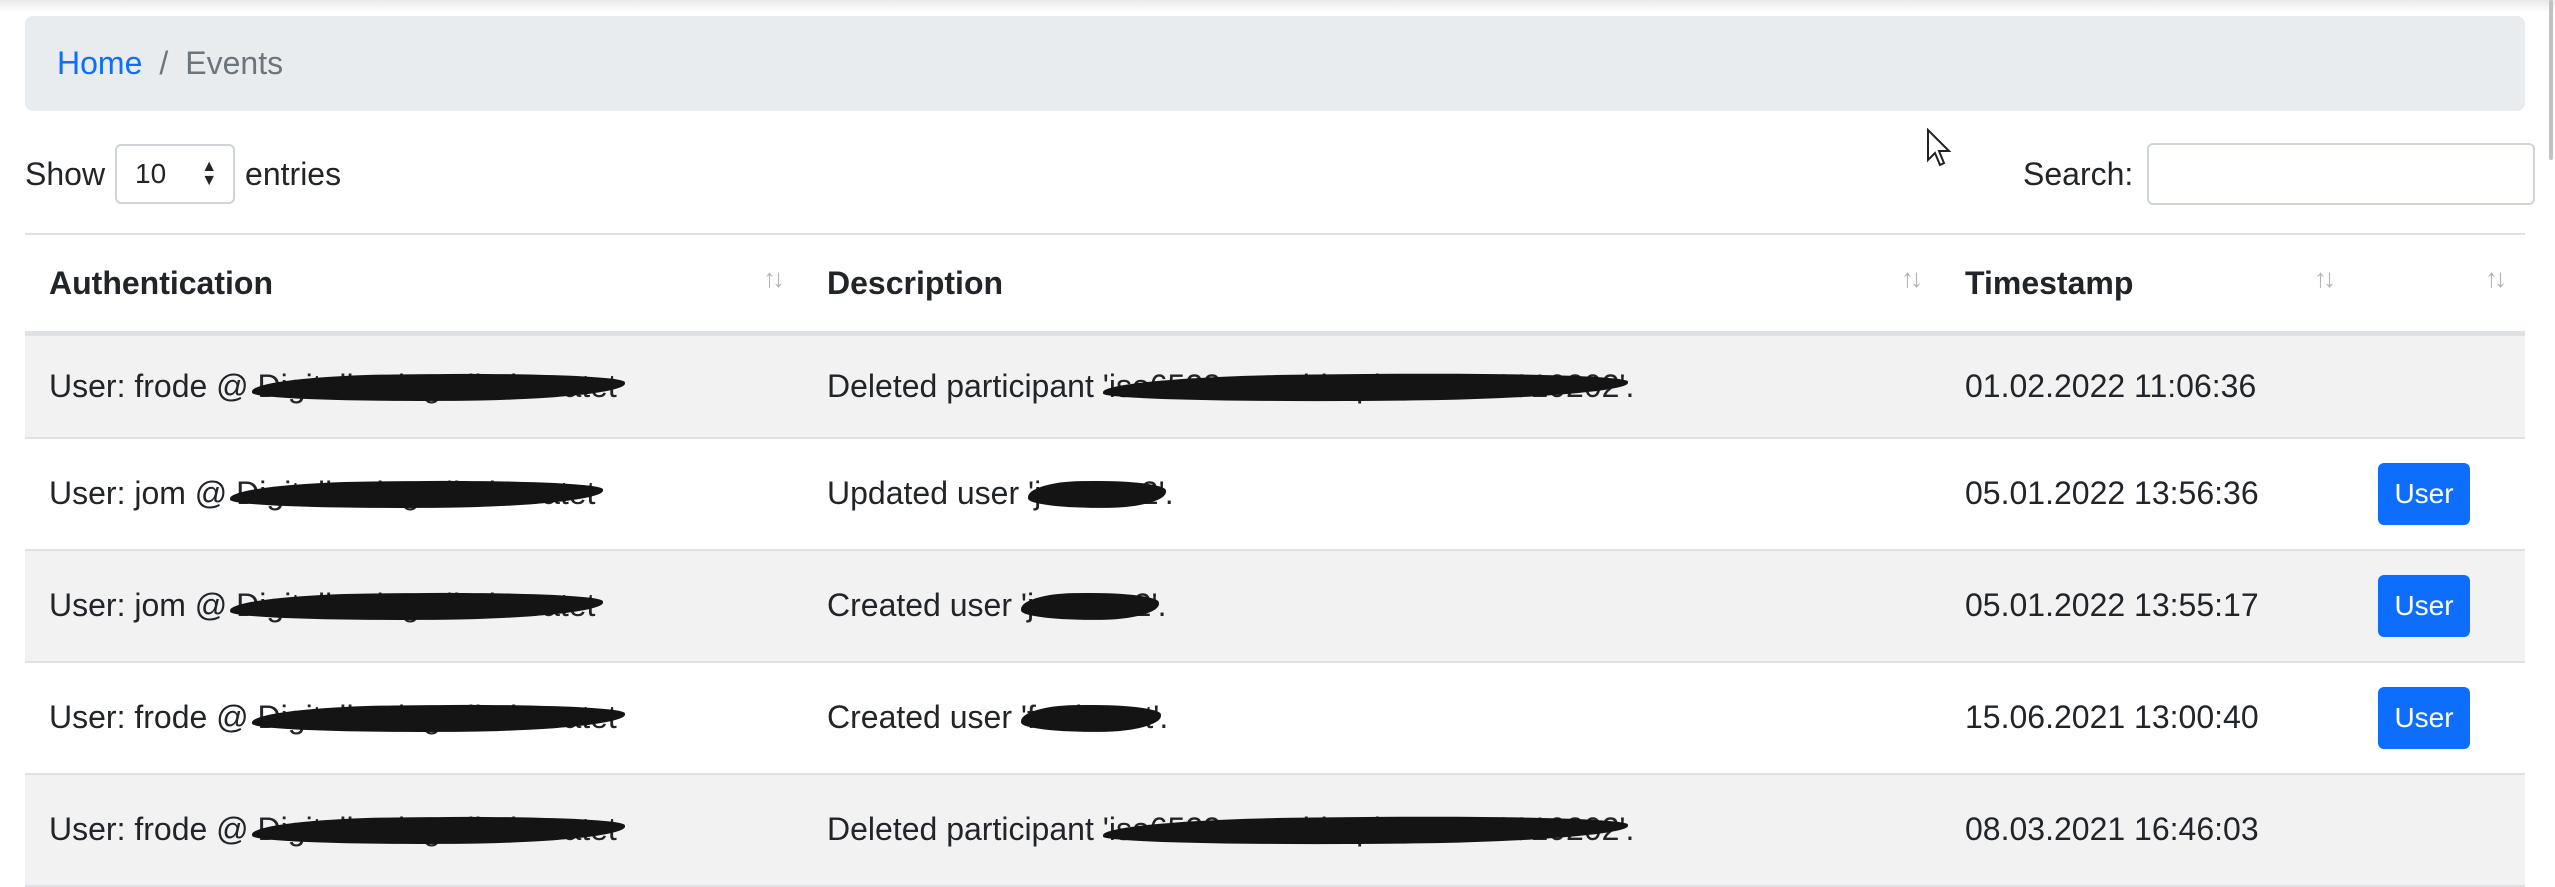  What do you see at coordinates (2078, 173) in the screenshot?
I see `search-label: Search:` at bounding box center [2078, 173].